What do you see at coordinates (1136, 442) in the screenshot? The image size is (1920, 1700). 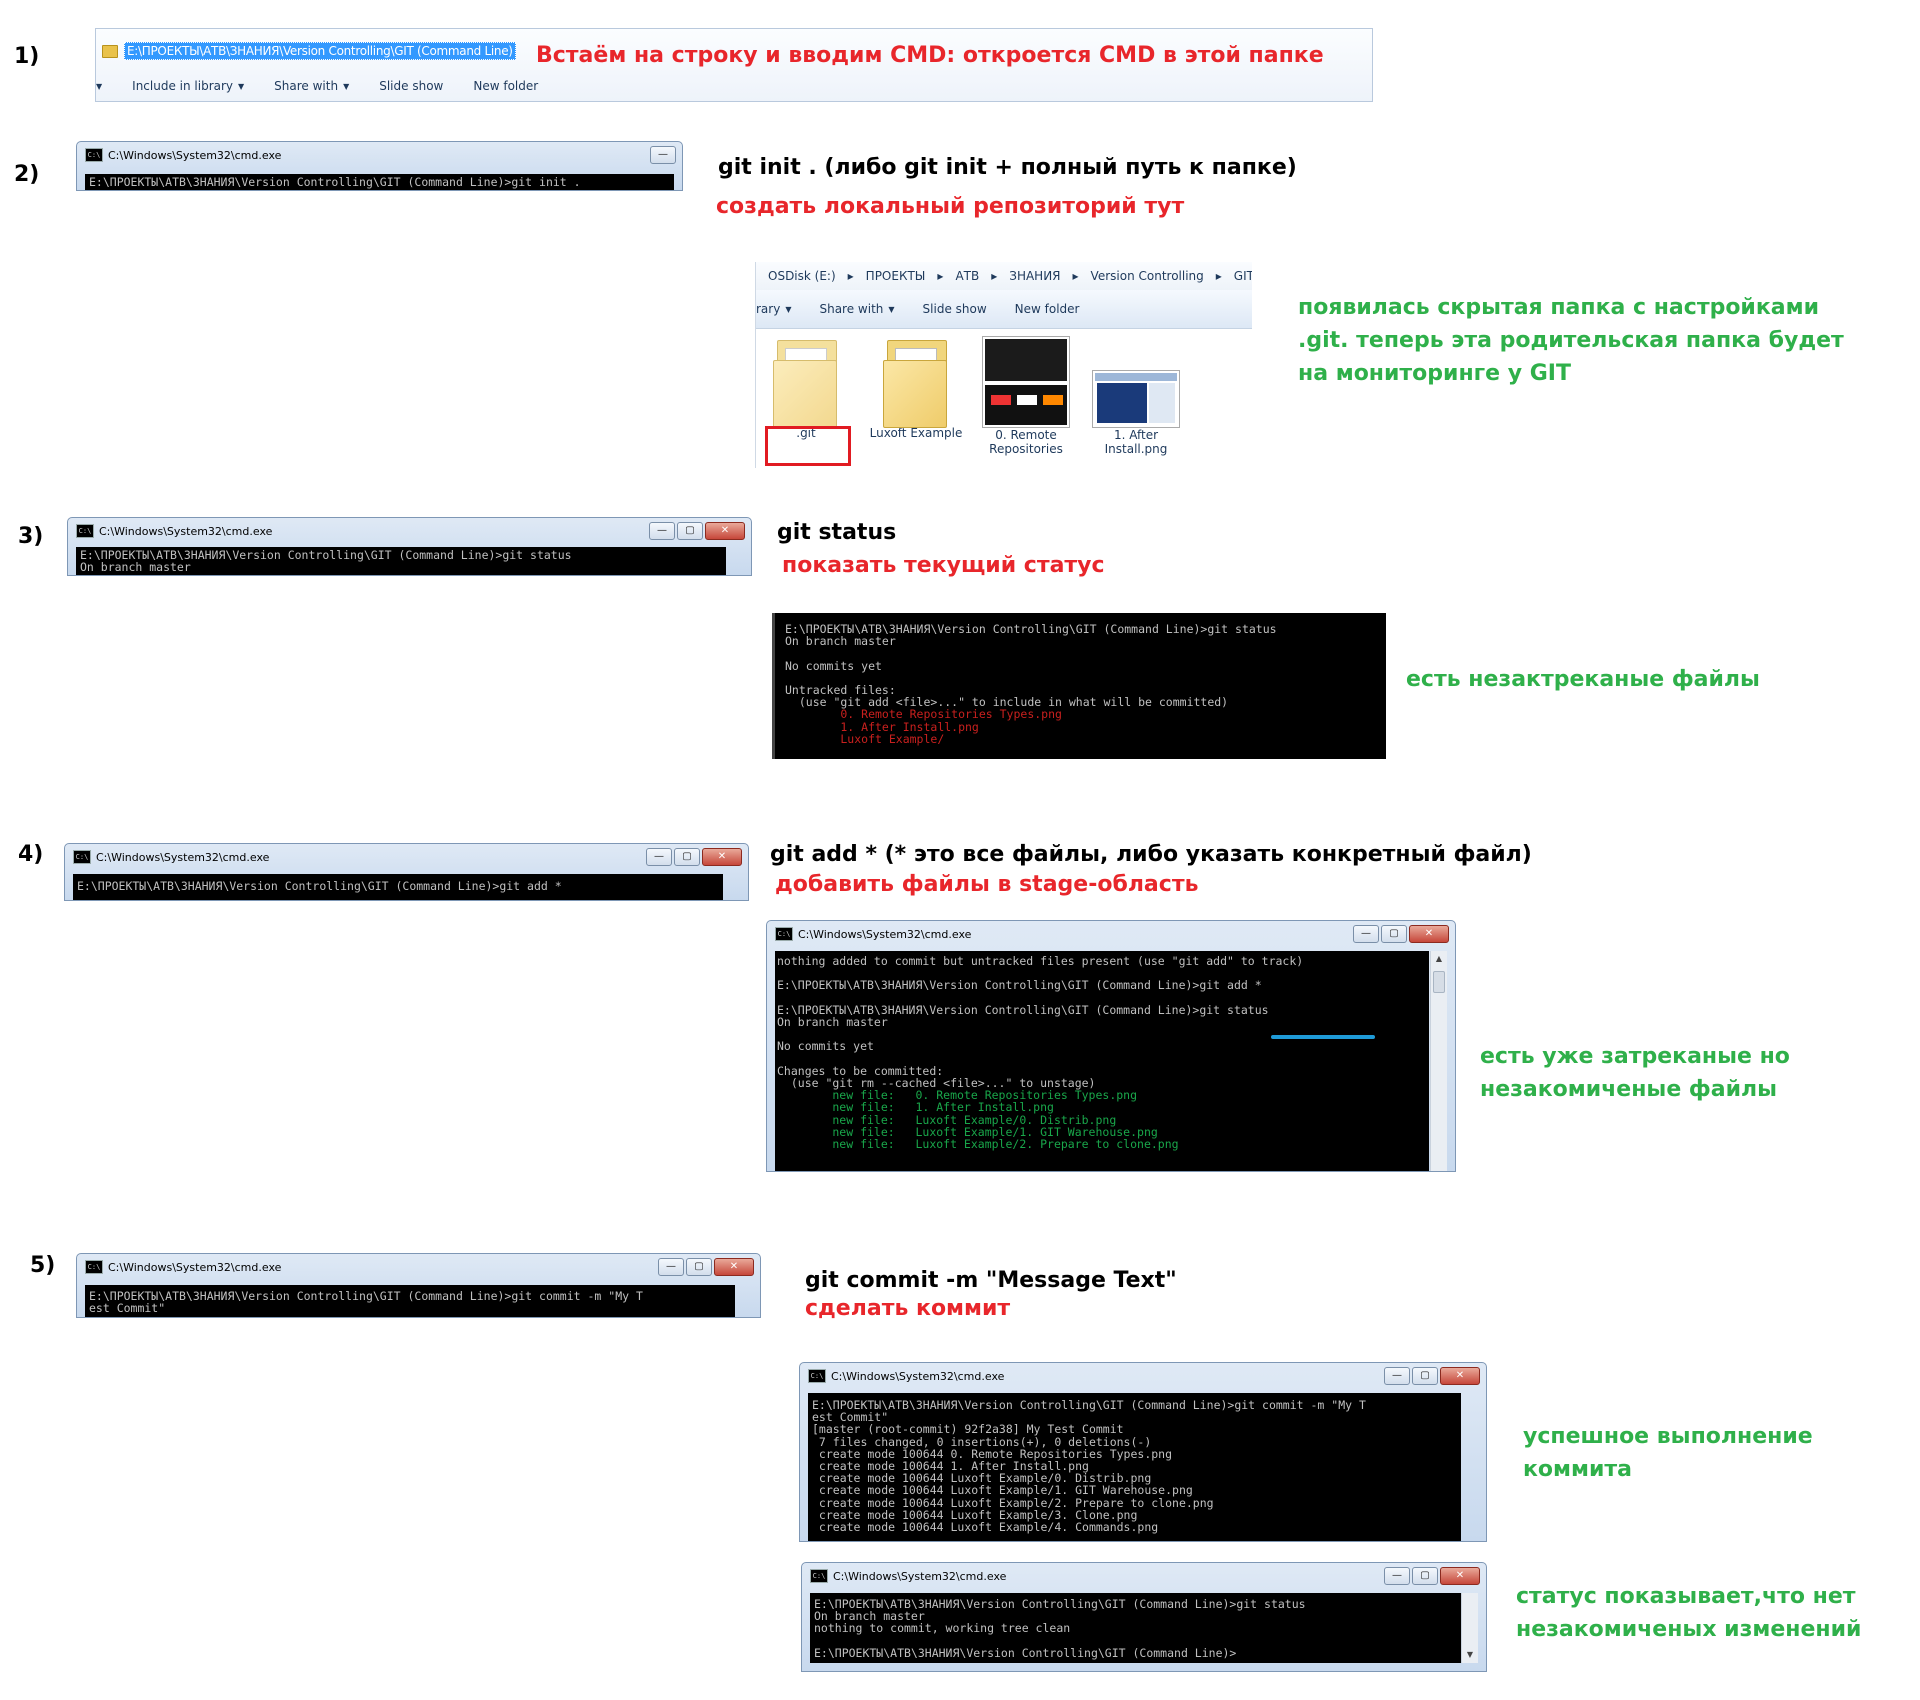 I see `file-label: 1. After Install.png` at bounding box center [1136, 442].